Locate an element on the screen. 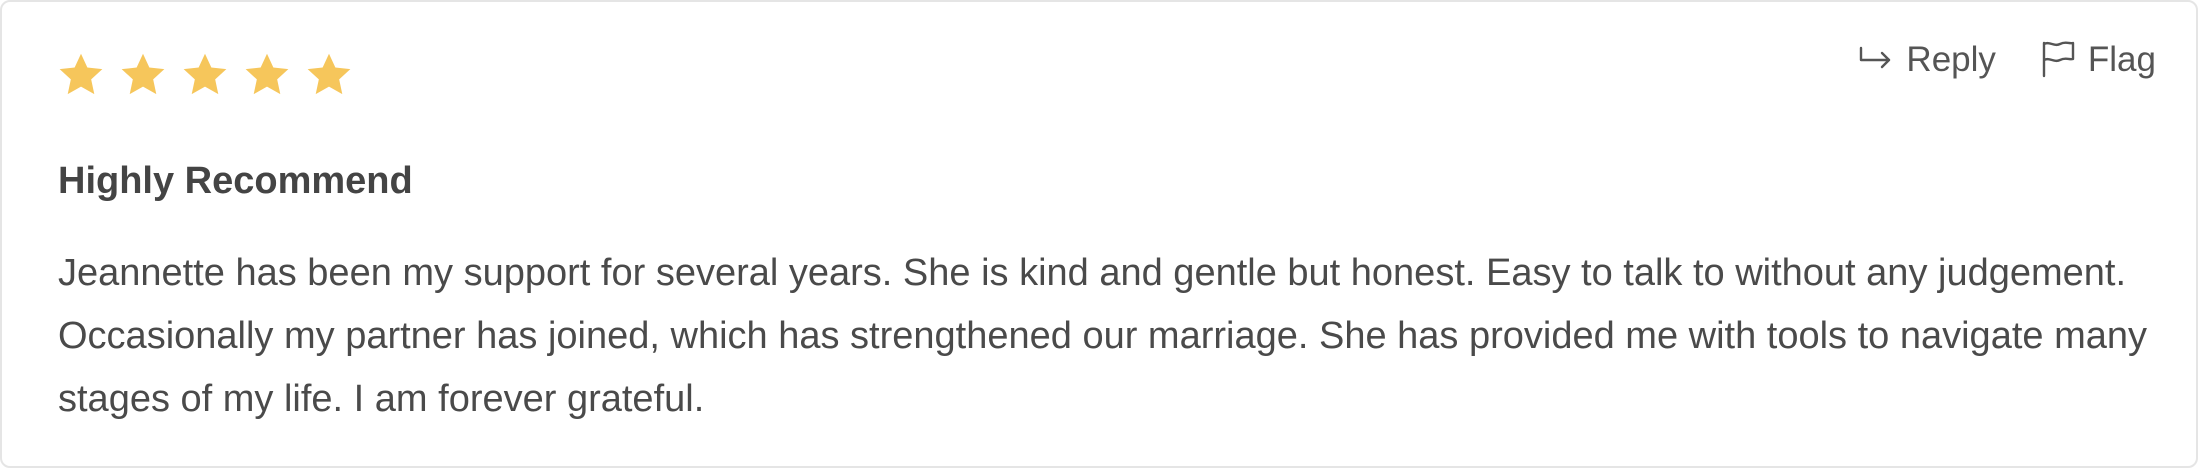 Image resolution: width=2198 pixels, height=468 pixels. flag-button: Flag is located at coordinates (2098, 59).